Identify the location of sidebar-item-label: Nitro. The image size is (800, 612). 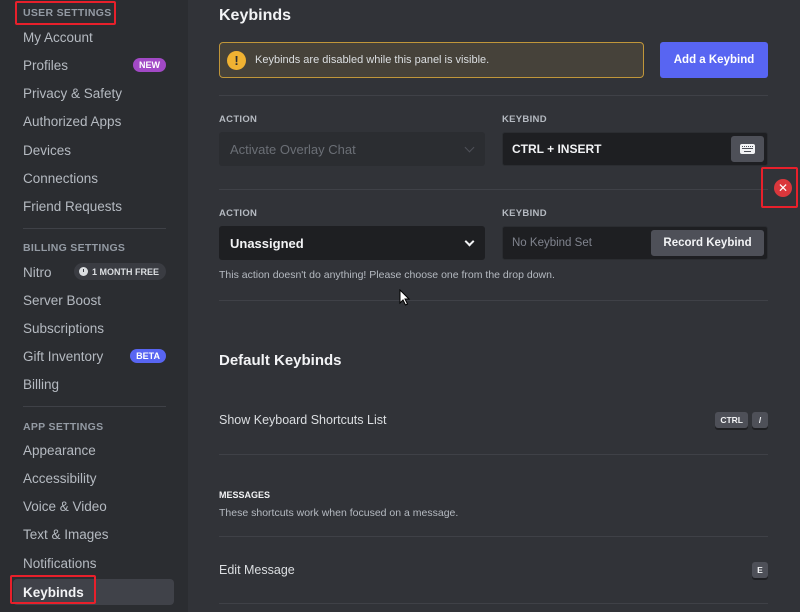
(37, 272).